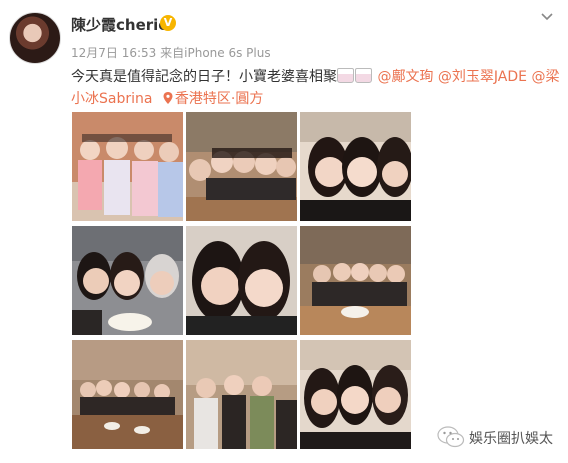 This screenshot has height=463, width=568. What do you see at coordinates (113, 53) in the screenshot?
I see `timestamp: 12月7日 16:53` at bounding box center [113, 53].